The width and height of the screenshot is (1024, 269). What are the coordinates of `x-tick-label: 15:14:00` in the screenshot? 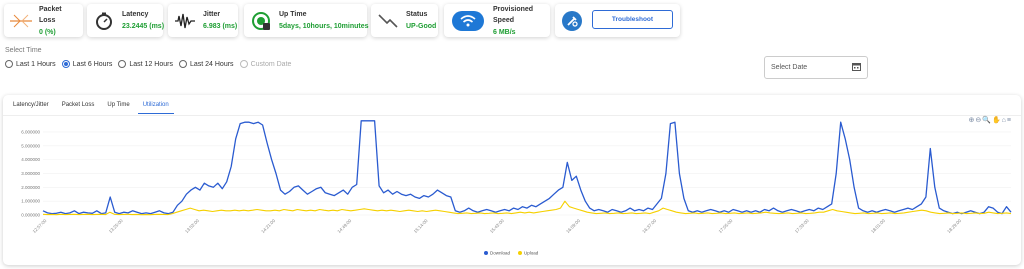 It's located at (421, 226).